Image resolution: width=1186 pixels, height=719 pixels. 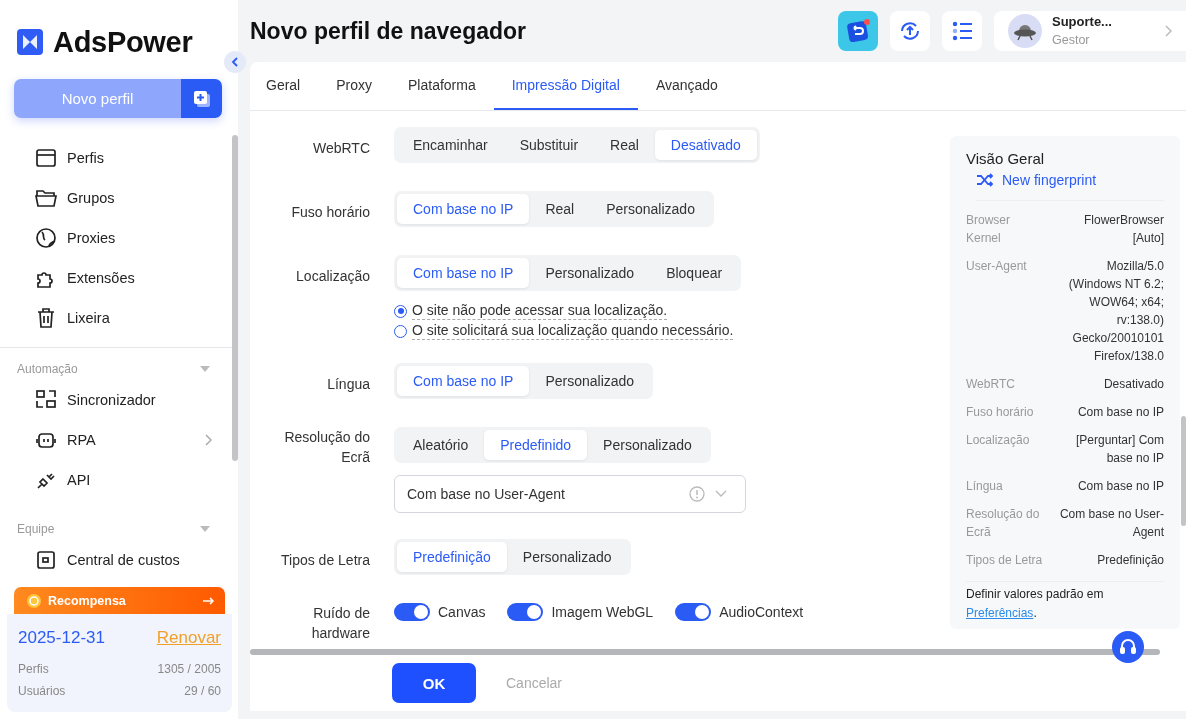 I want to click on user-role: Gestor, so click(x=1071, y=40).